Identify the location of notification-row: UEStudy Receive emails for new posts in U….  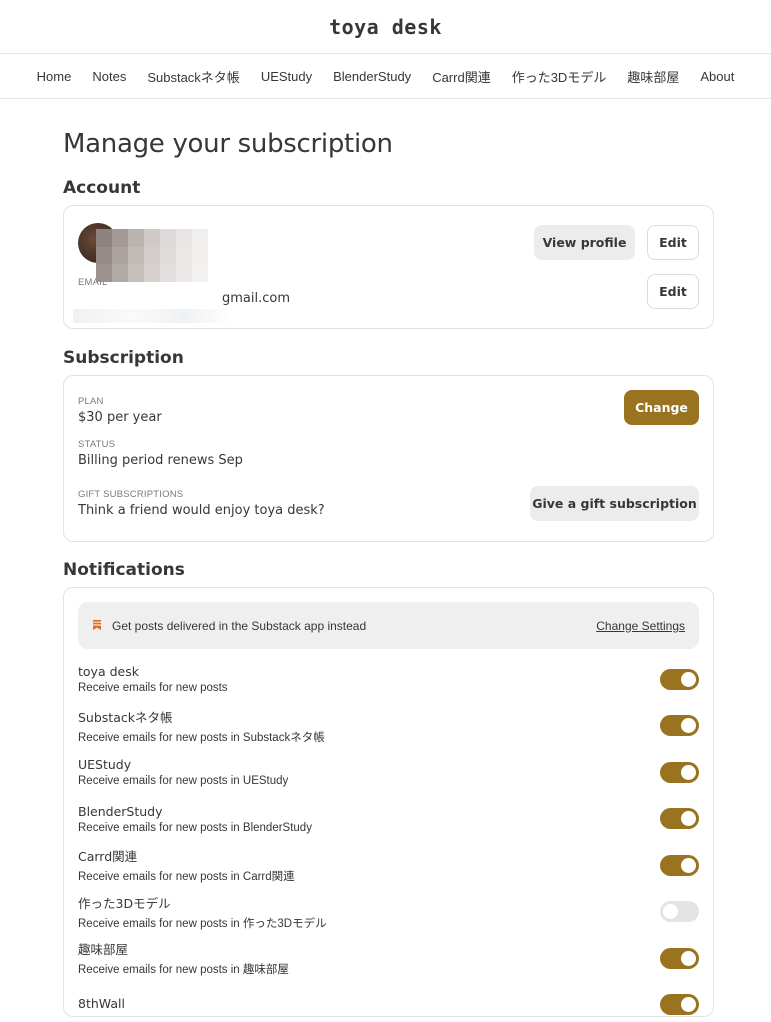
(388, 772).